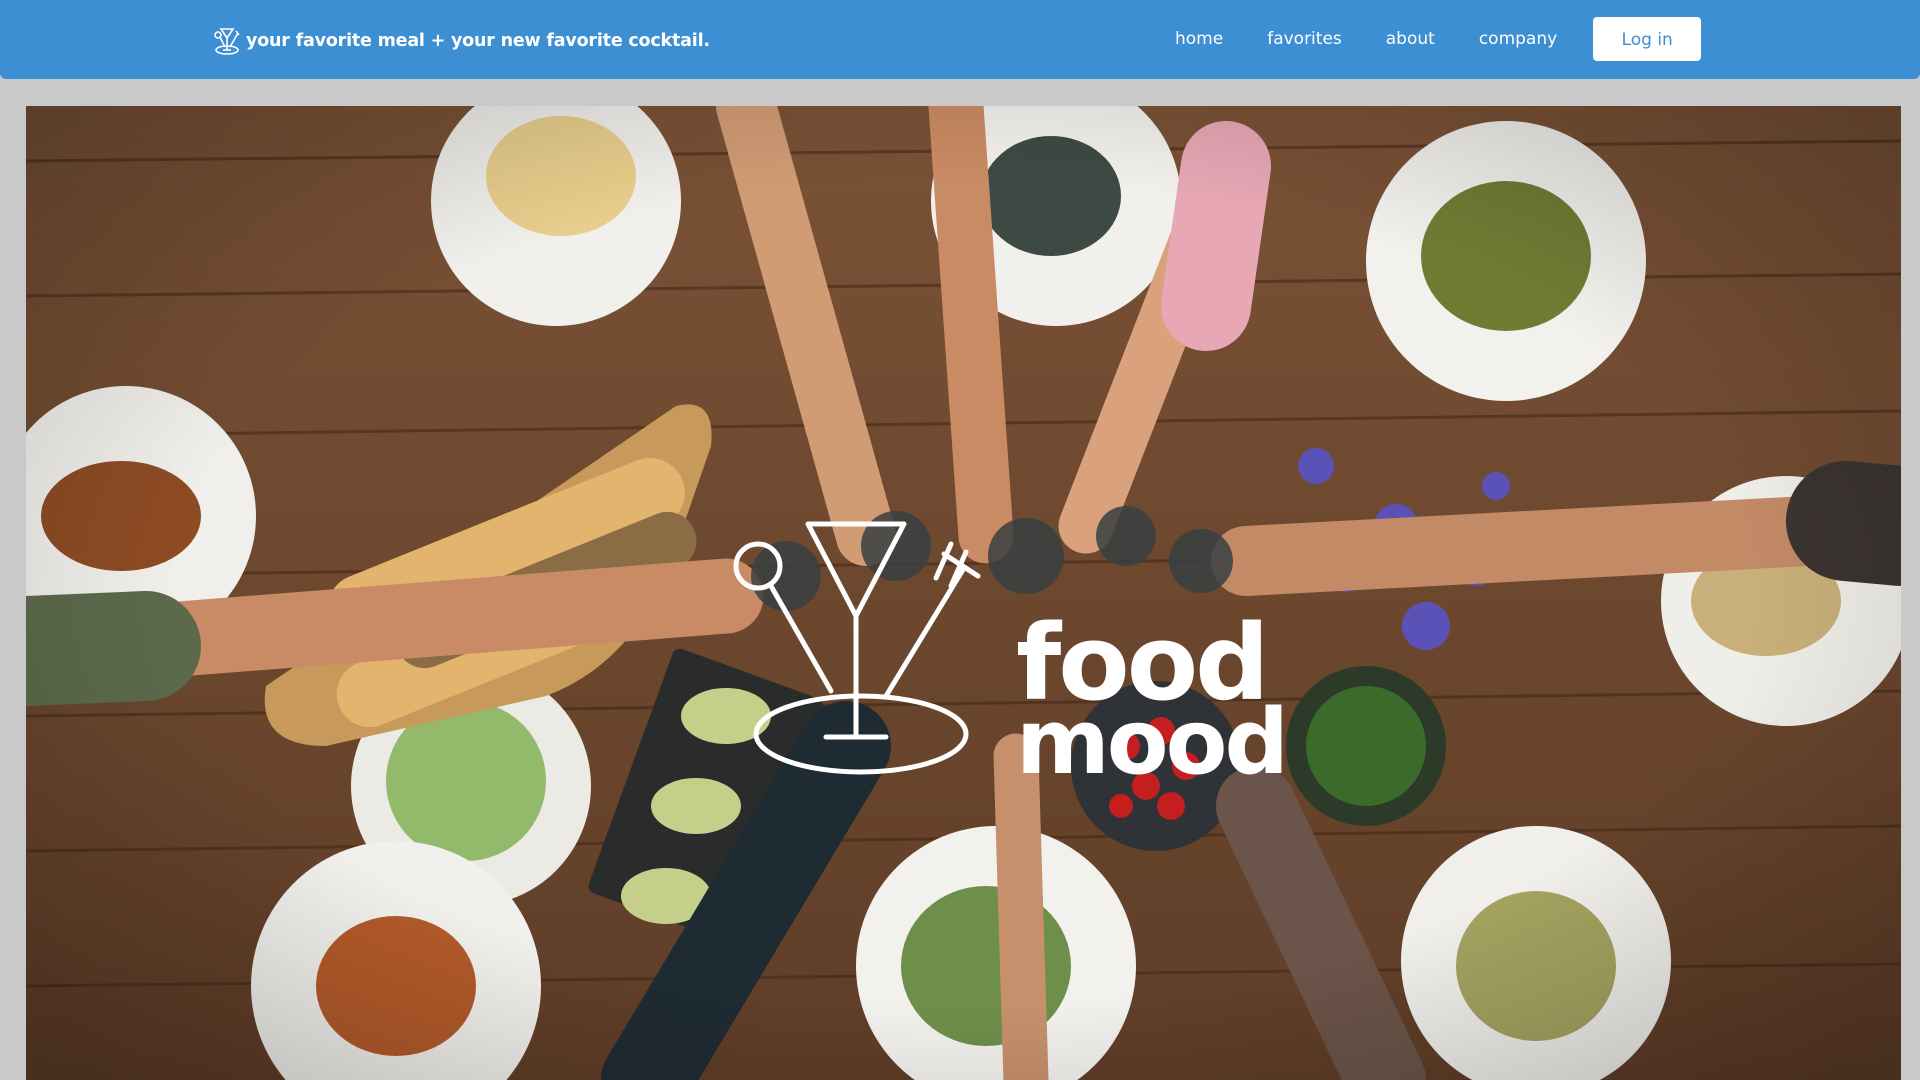  Describe the element at coordinates (1152, 743) in the screenshot. I see `hero-logo-line2: mood` at that location.